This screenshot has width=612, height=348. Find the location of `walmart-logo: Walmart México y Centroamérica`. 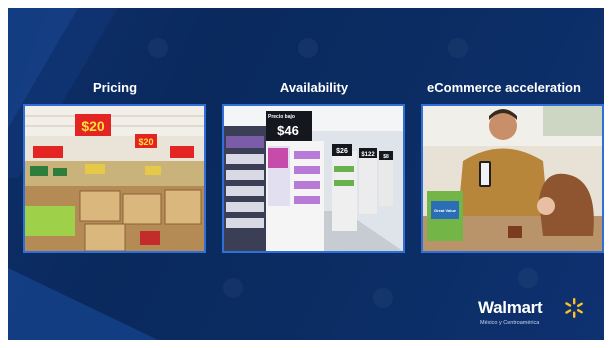

walmart-logo: Walmart México y Centroamérica is located at coordinates (533, 313).